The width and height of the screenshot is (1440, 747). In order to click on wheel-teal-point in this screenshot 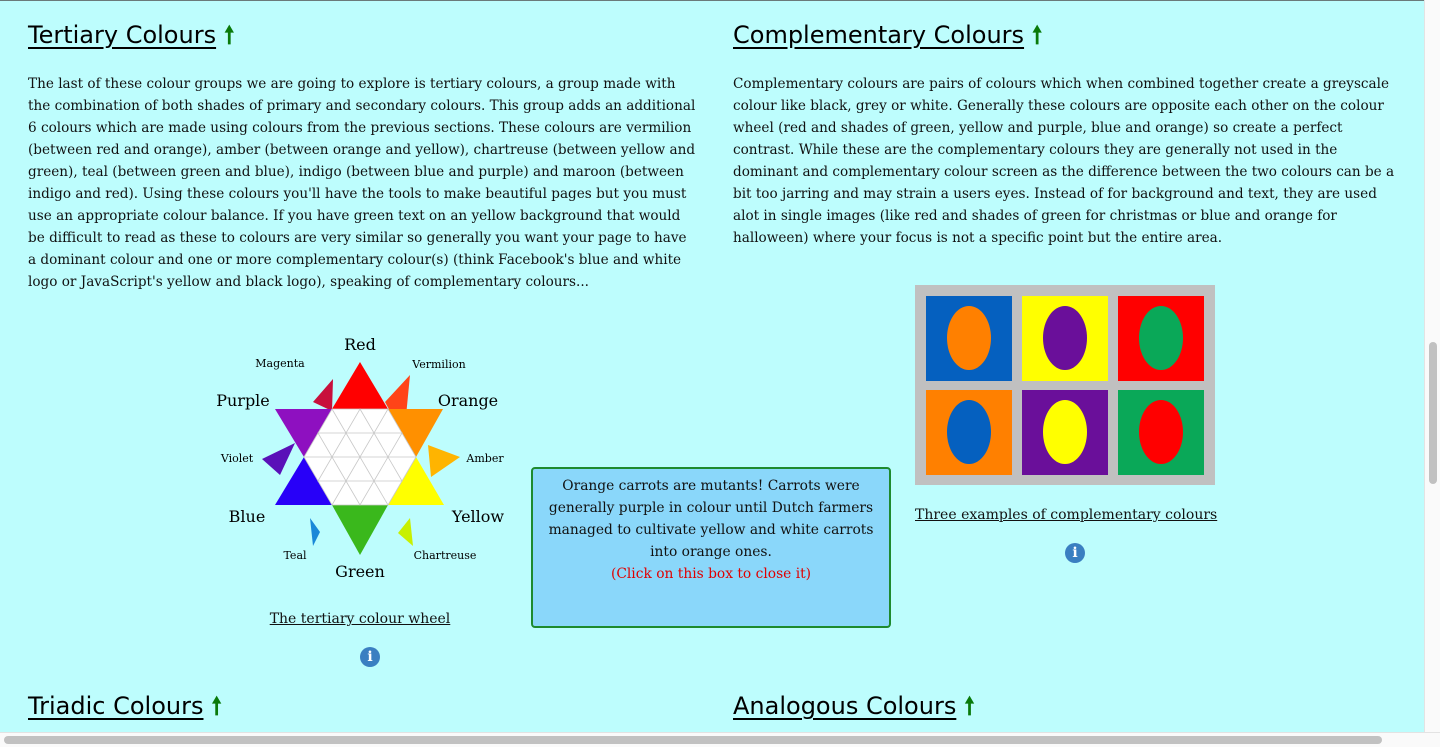, I will do `click(315, 532)`.